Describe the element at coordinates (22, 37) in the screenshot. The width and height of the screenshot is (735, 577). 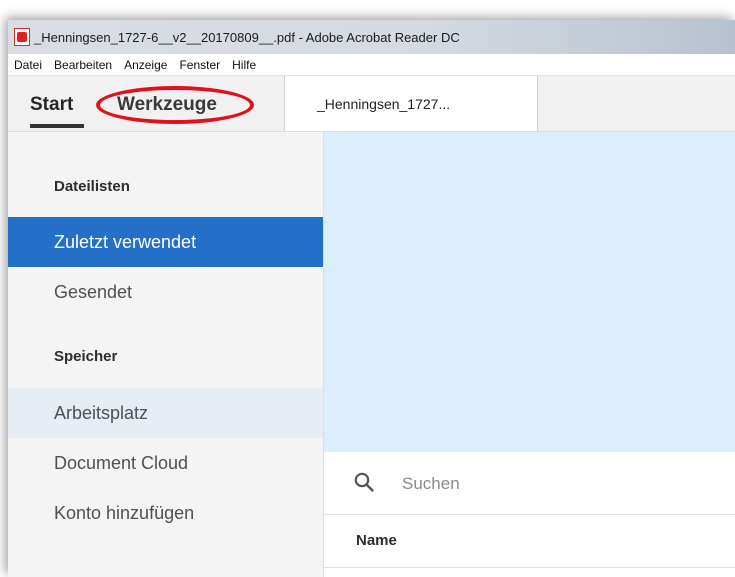
I see `acrobat-app-icon` at that location.